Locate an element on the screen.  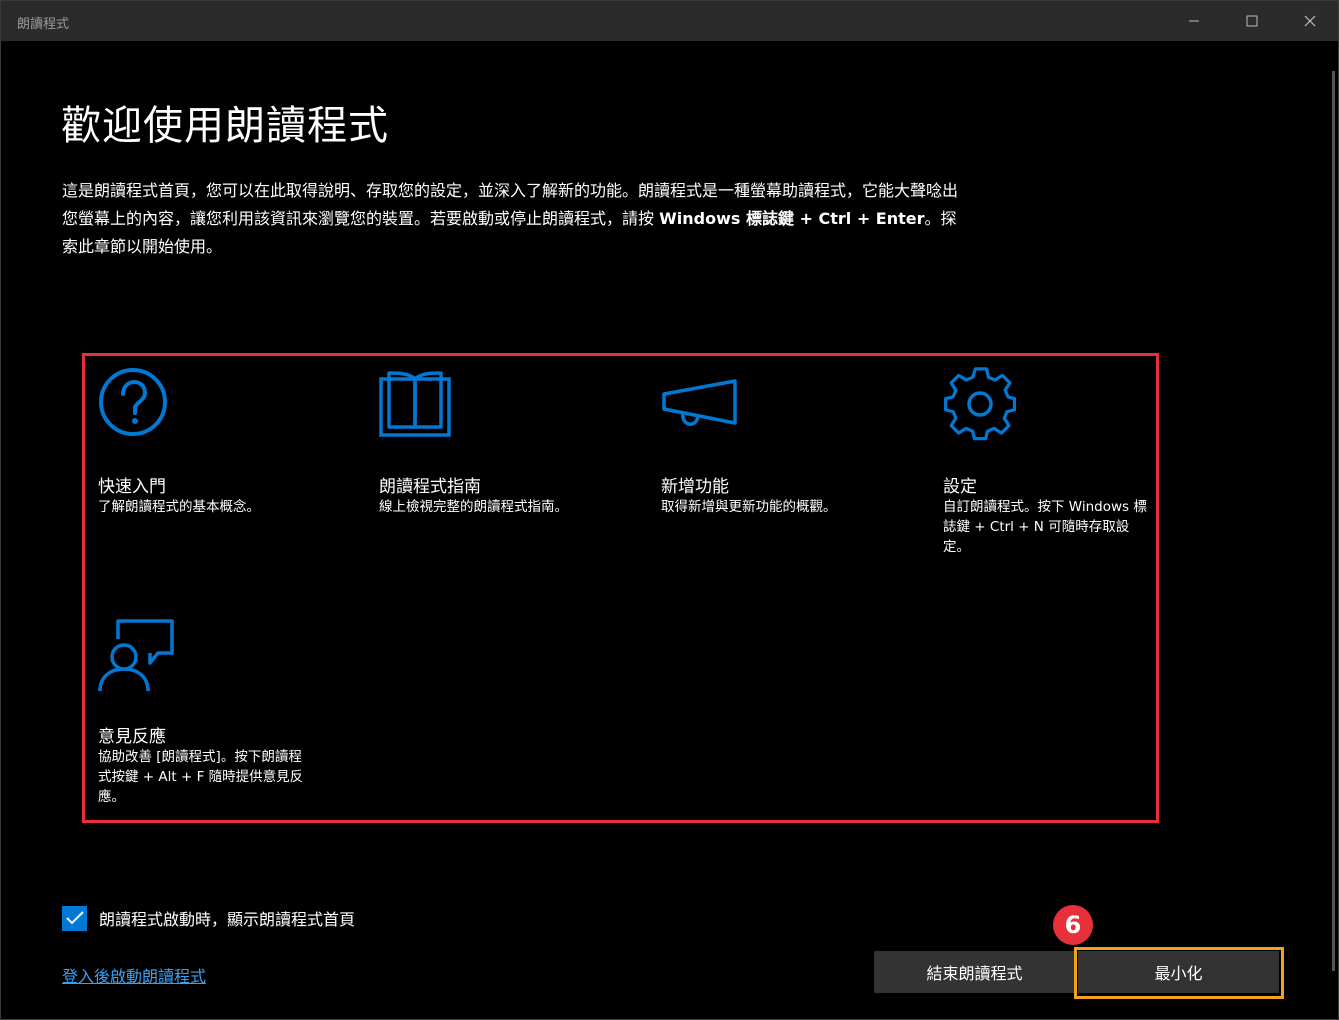
close-icon is located at coordinates (1310, 21).